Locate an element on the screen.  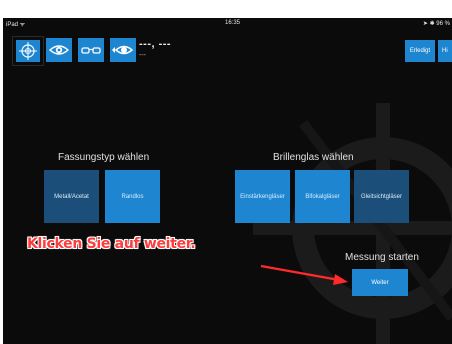
eye-icon is located at coordinates (59, 50).